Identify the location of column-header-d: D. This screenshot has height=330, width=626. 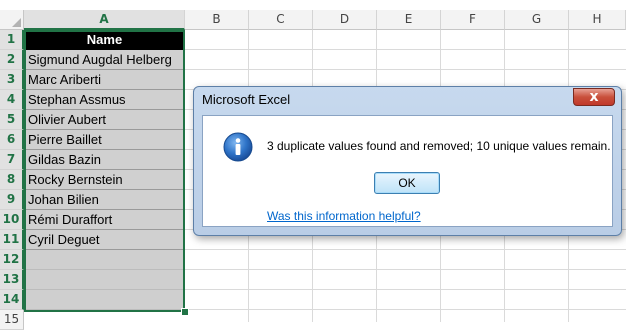
(345, 20).